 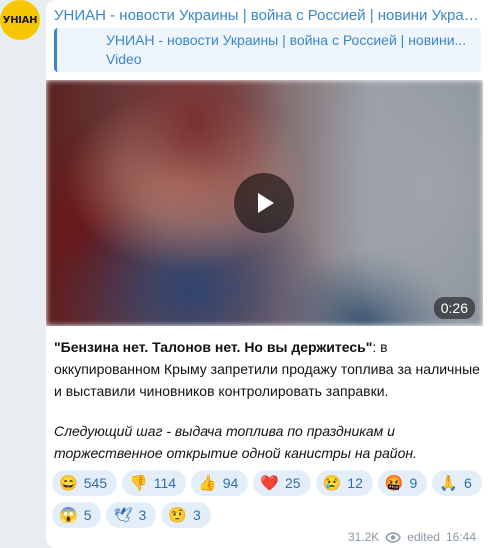 I want to click on view-count: 31.2K, so click(x=363, y=537).